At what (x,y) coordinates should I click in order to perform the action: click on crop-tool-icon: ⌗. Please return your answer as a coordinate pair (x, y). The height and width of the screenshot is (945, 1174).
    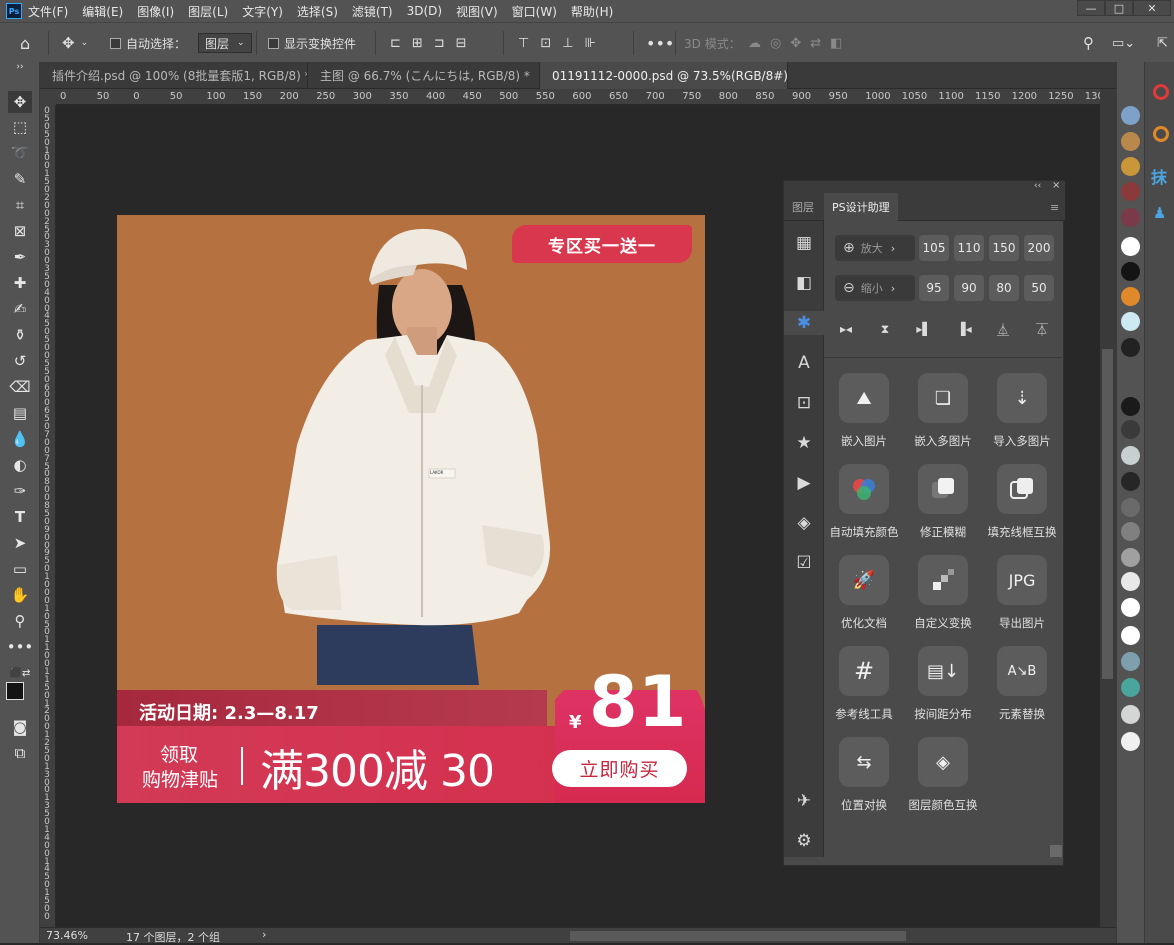
    Looking at the image, I should click on (20, 205).